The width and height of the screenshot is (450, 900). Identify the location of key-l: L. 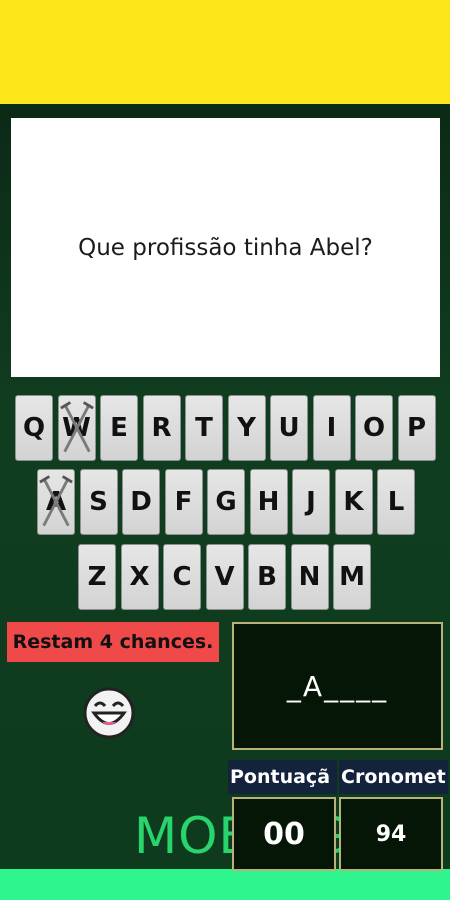
(396, 502).